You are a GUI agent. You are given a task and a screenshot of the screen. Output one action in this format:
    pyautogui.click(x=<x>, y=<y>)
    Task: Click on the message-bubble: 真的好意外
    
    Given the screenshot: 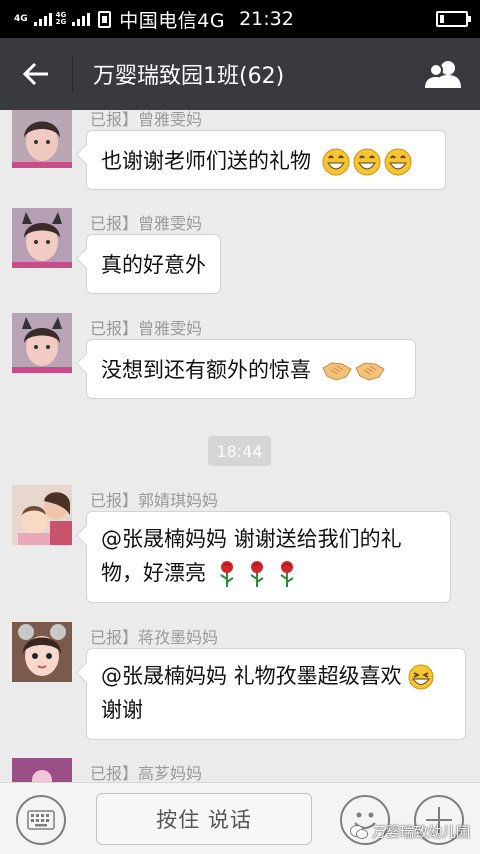 What is the action you would take?
    pyautogui.click(x=153, y=264)
    